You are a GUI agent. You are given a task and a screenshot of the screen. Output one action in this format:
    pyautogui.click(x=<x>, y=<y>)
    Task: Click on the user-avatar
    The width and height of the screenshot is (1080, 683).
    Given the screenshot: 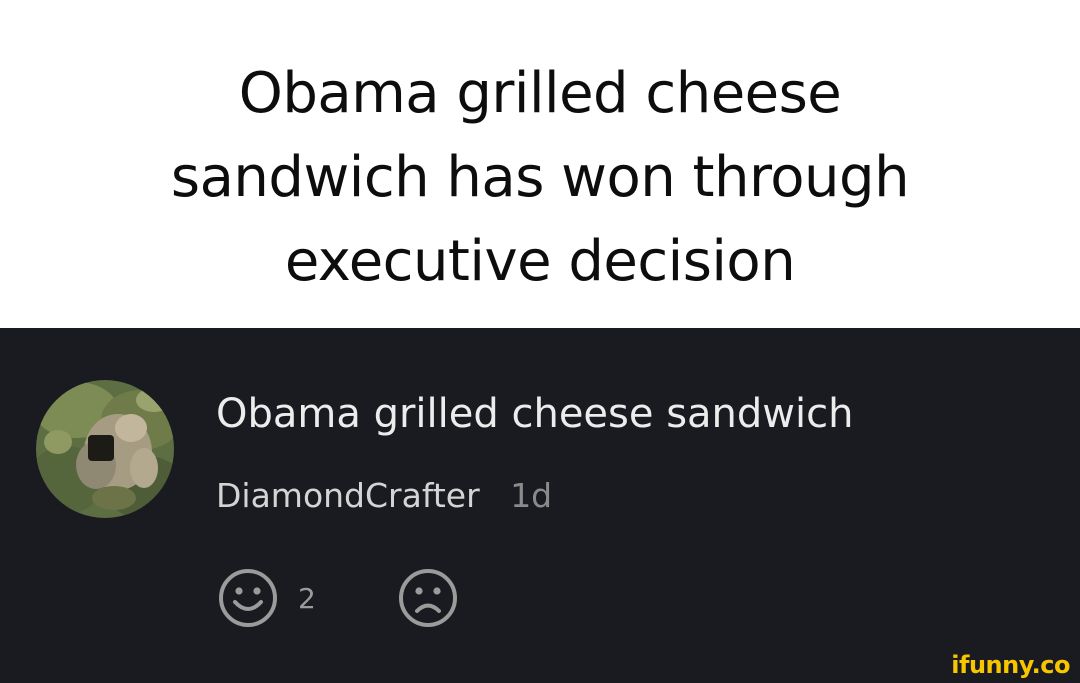 What is the action you would take?
    pyautogui.click(x=105, y=449)
    